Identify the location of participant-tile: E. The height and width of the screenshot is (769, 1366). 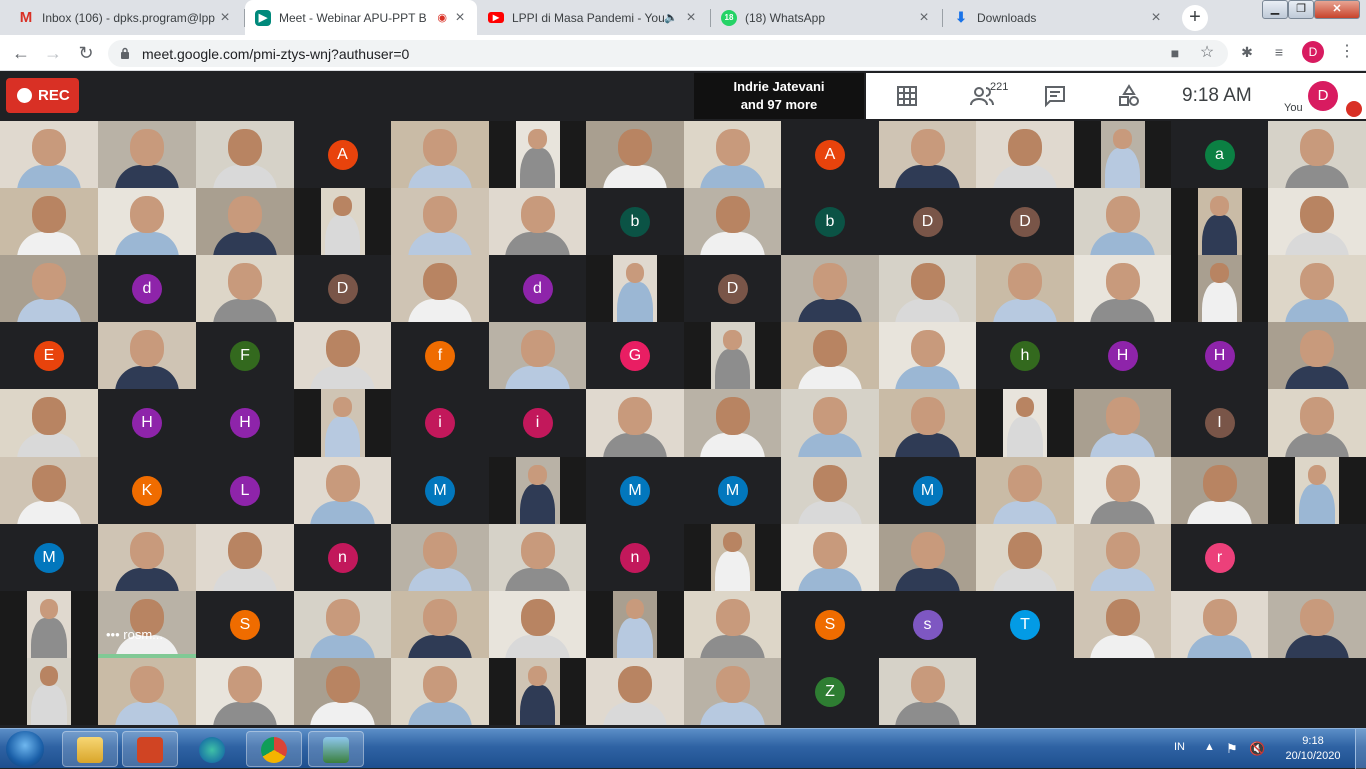
(49, 355).